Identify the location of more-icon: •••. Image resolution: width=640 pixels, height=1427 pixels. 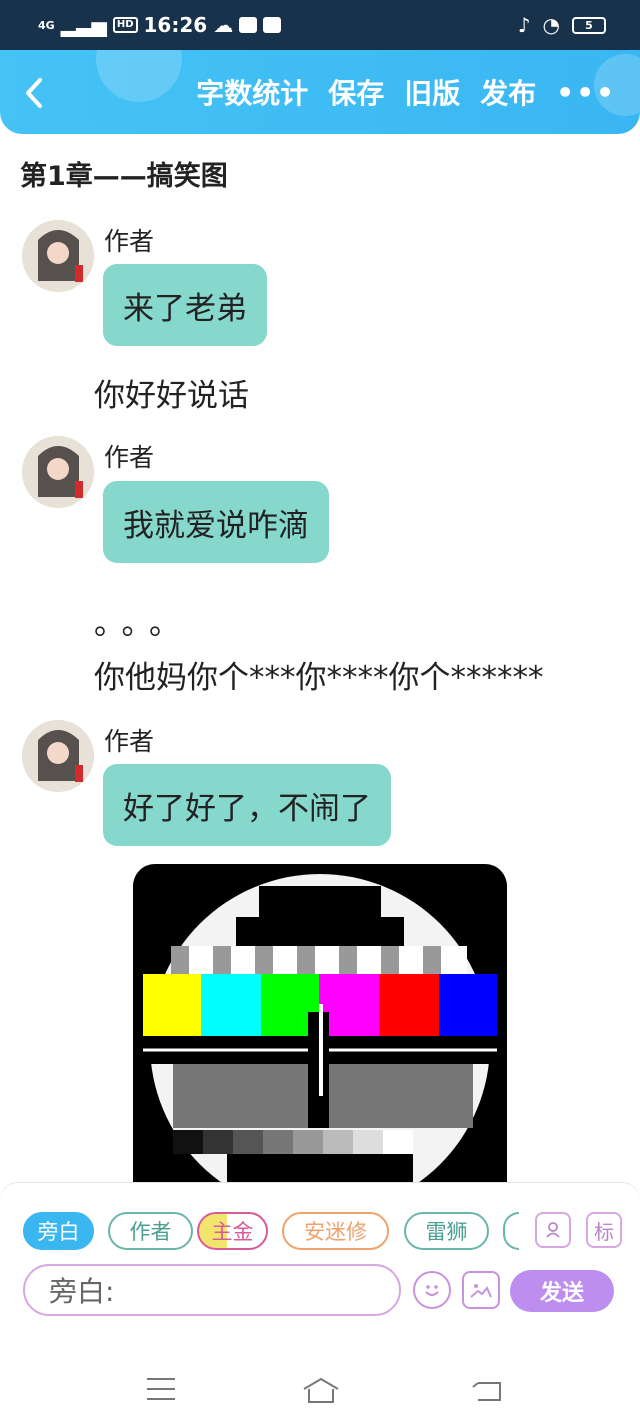
(586, 92).